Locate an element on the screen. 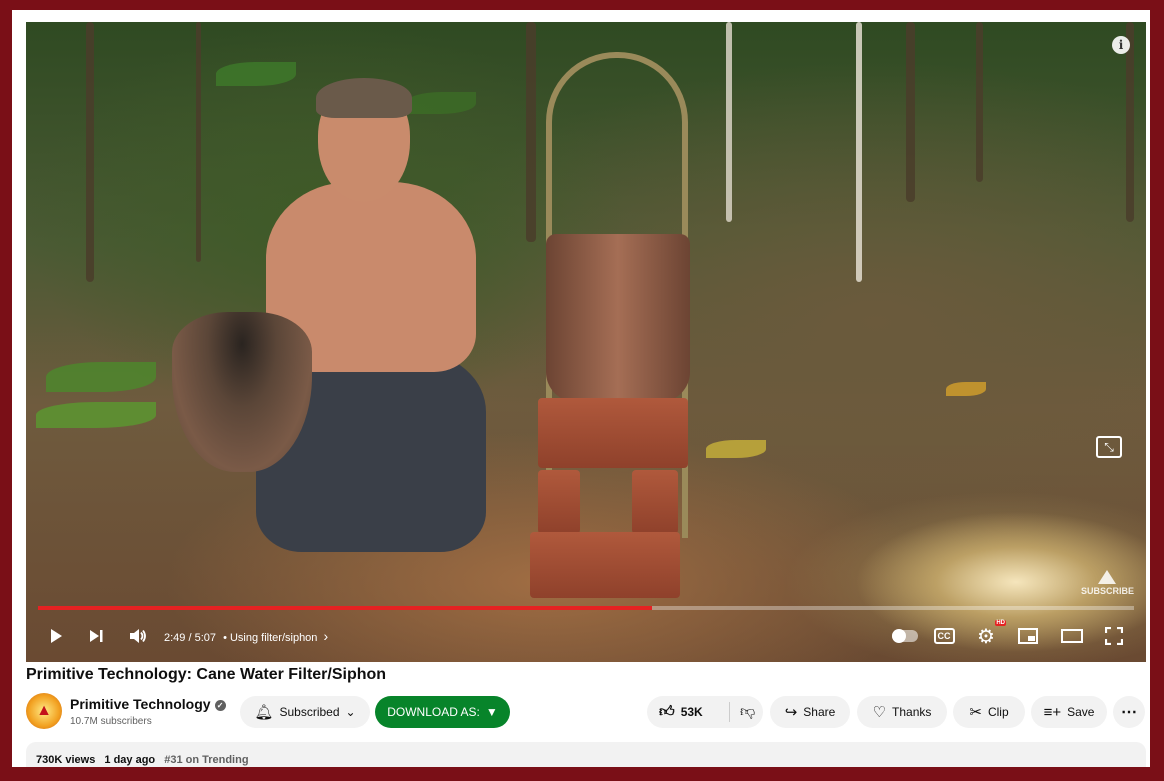 The width and height of the screenshot is (1164, 781). more-icon: ⋯ is located at coordinates (1129, 712).